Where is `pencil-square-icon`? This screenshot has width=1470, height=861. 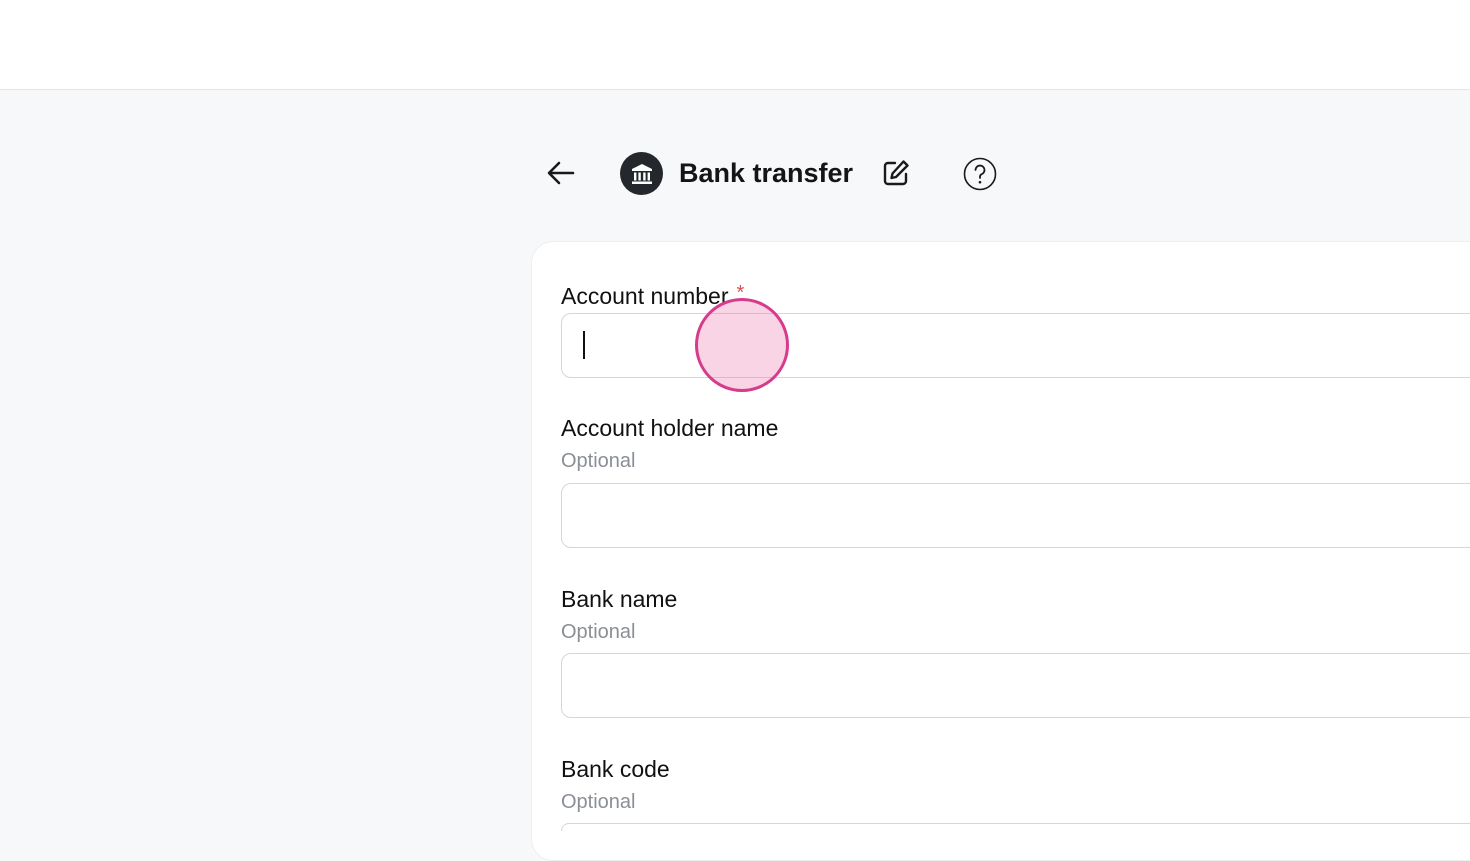
pencil-square-icon is located at coordinates (896, 173).